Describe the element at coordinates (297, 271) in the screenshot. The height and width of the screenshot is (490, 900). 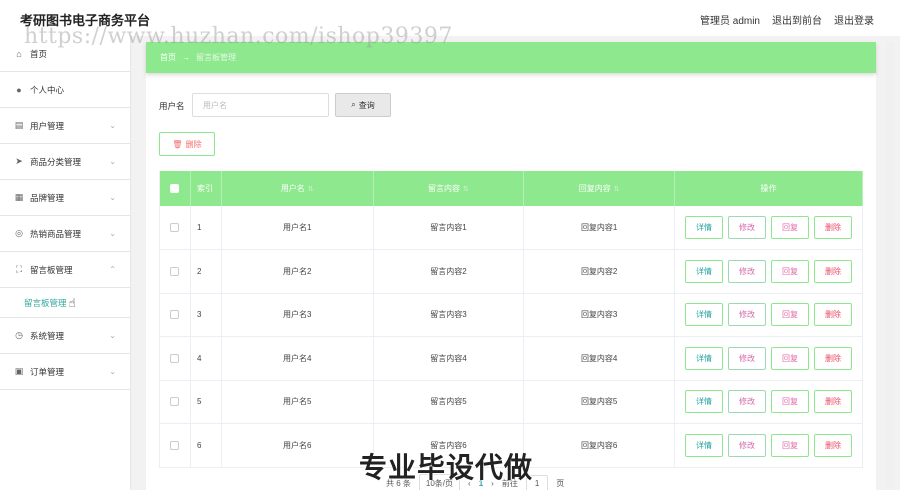
I see `row-username: 用户名2` at that location.